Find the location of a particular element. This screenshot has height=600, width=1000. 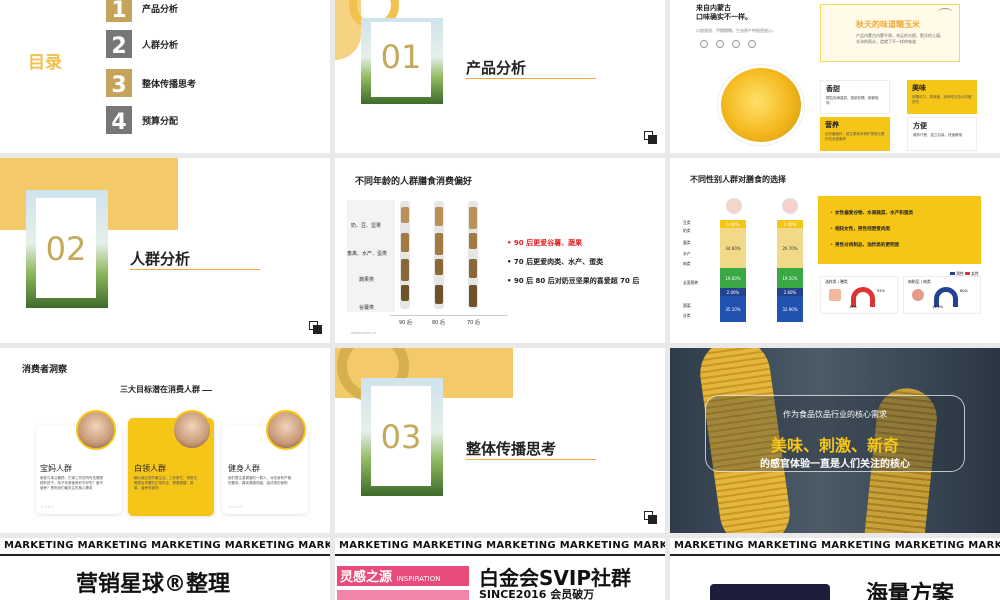

female-stack: 1.00% 34.60% 19.00% 2.00% 35.10% is located at coordinates (733, 271).